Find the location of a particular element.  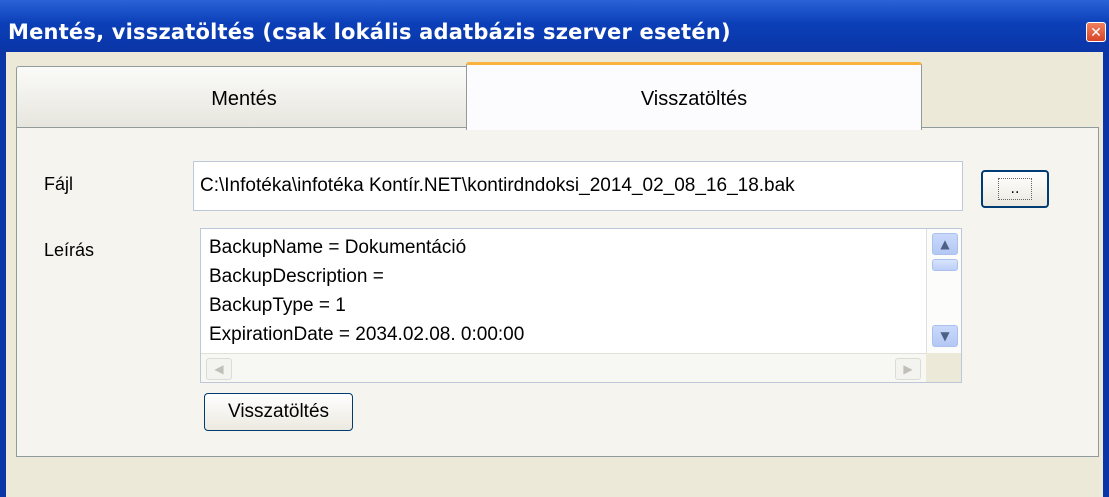

browse-button-label: .. is located at coordinates (1015, 189).